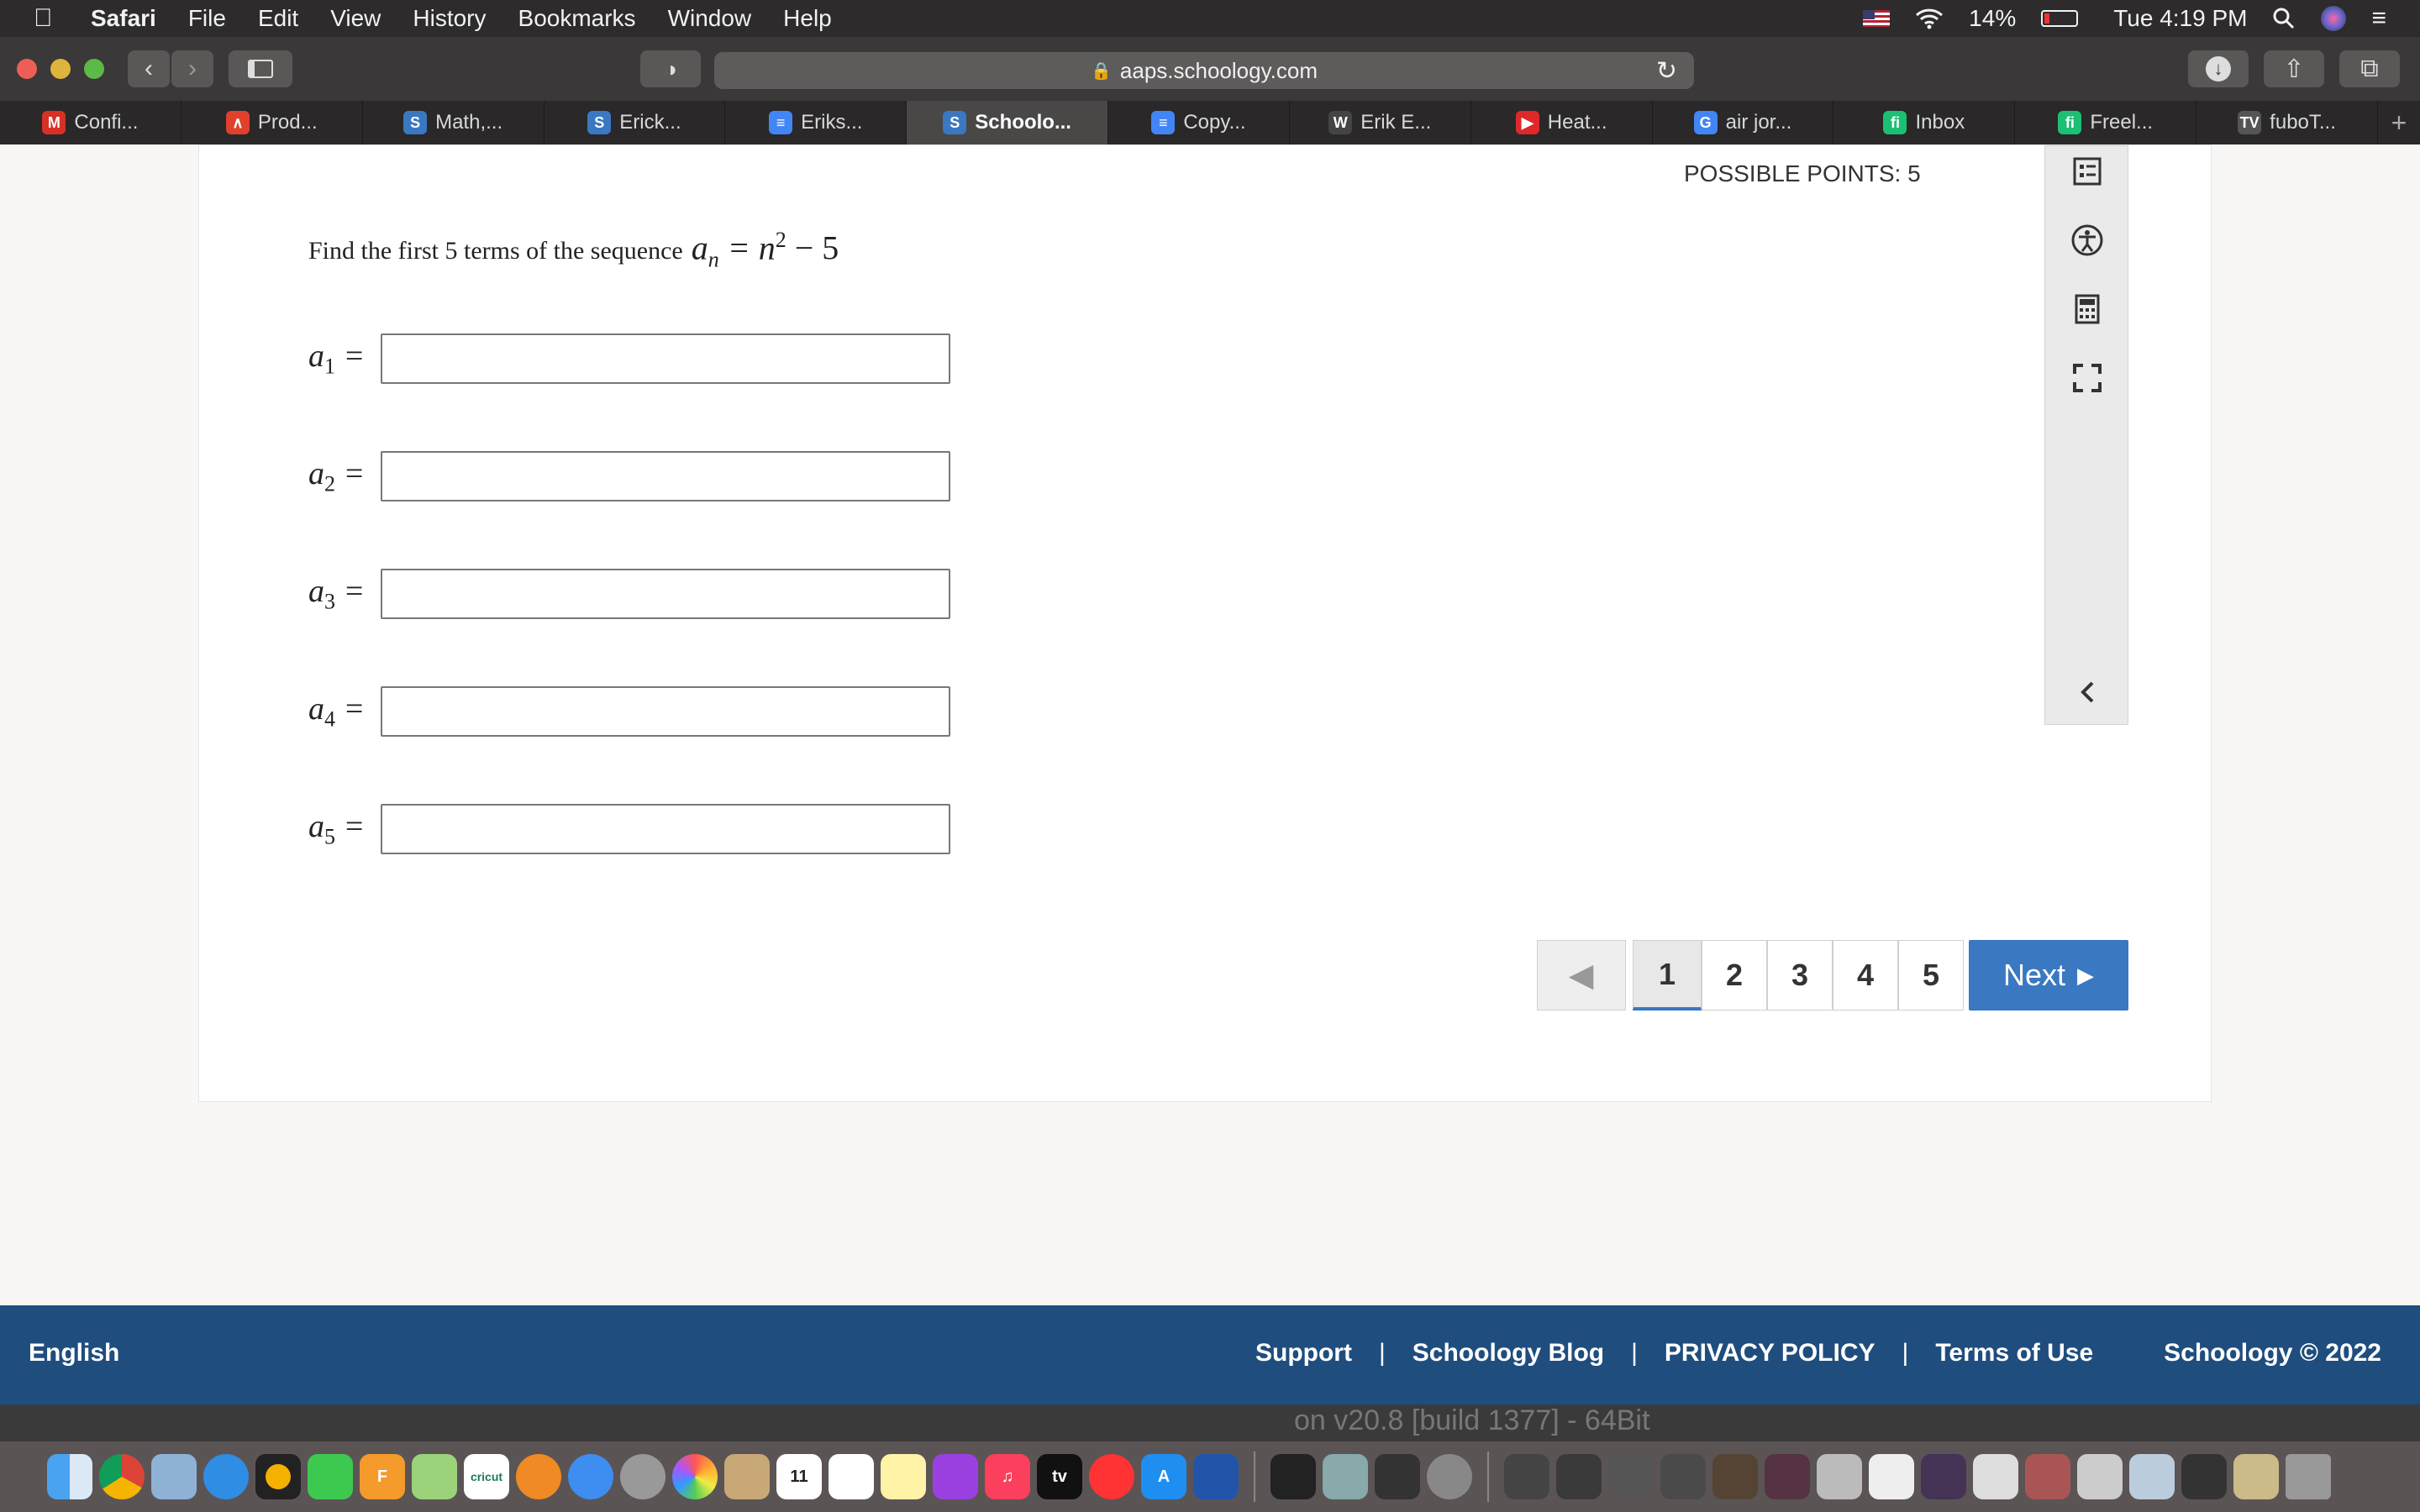 This screenshot has width=2420, height=1512. What do you see at coordinates (1877, 18) in the screenshot?
I see `us-flag-input-icon` at bounding box center [1877, 18].